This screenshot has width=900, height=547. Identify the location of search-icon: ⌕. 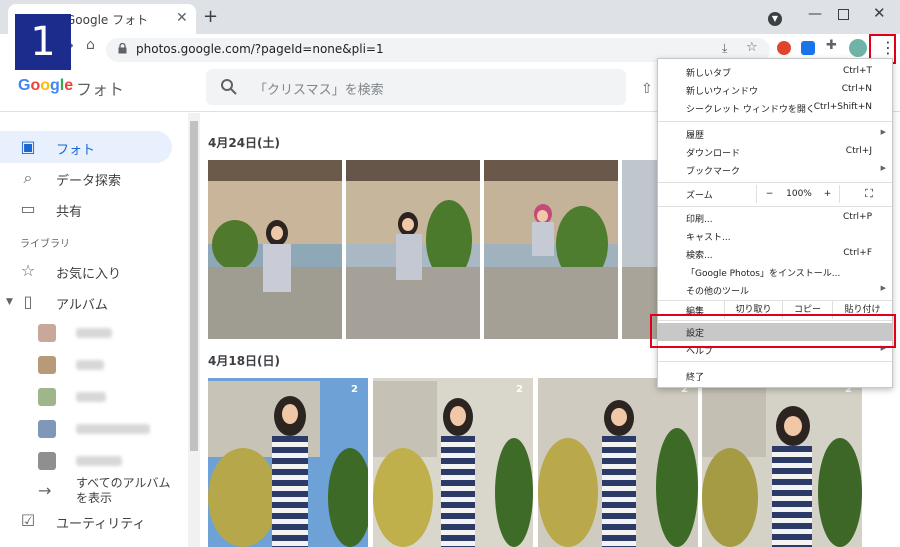
(28, 177).